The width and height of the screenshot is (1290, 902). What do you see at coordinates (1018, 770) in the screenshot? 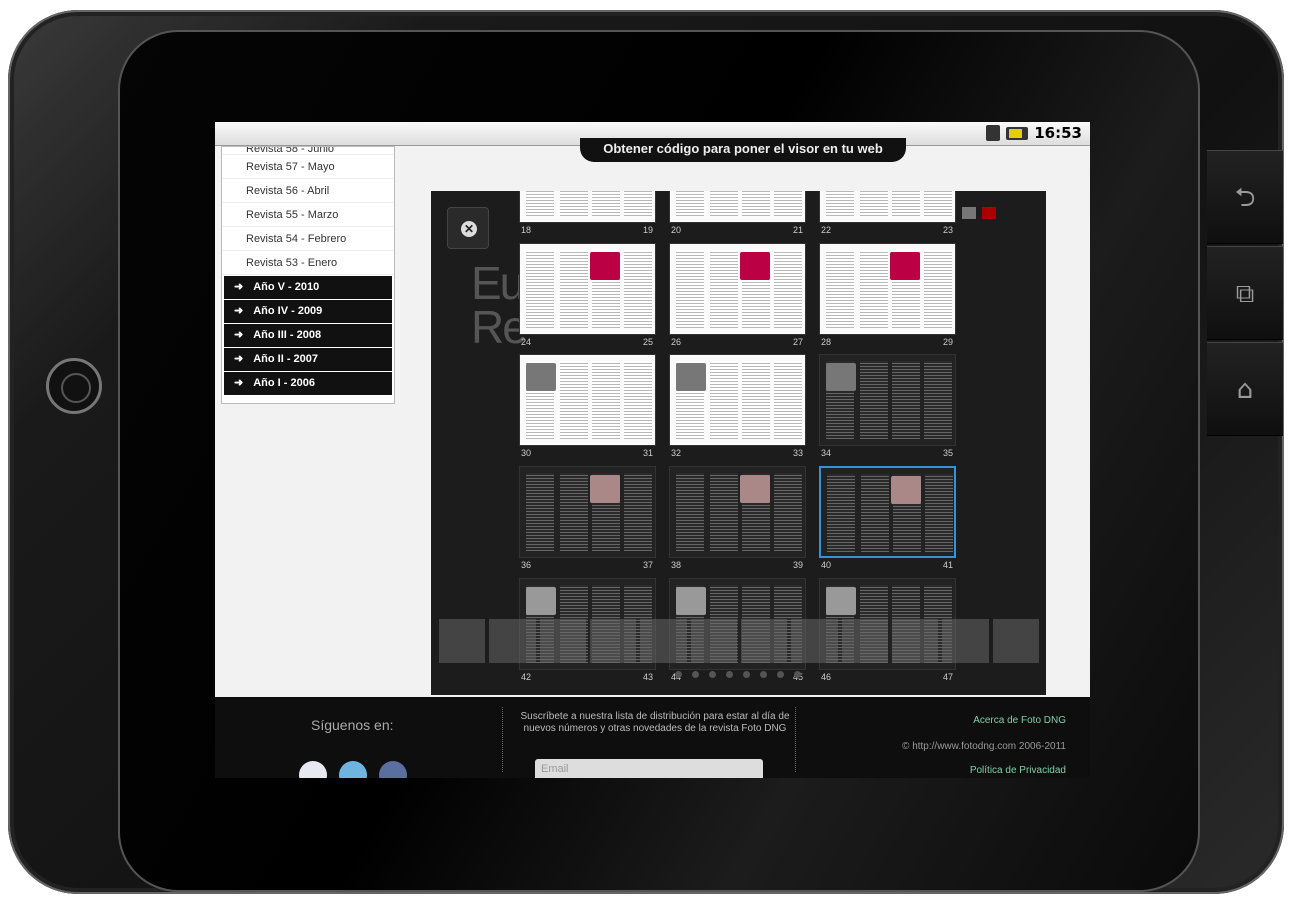
I see `privacy-link: Política de Privacidad` at bounding box center [1018, 770].